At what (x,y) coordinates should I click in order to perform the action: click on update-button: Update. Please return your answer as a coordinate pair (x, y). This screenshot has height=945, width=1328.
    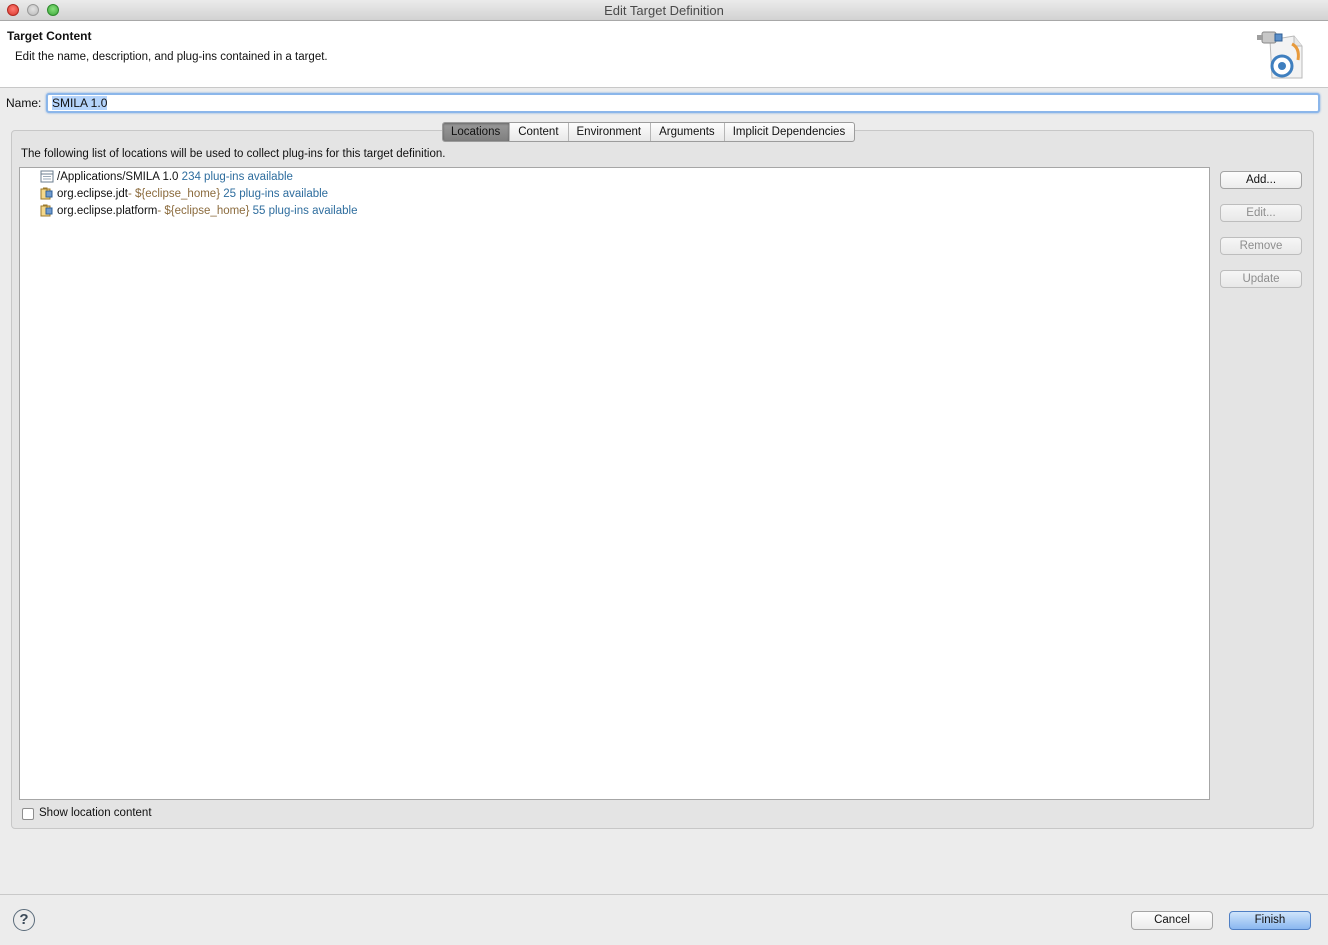
    Looking at the image, I should click on (1261, 279).